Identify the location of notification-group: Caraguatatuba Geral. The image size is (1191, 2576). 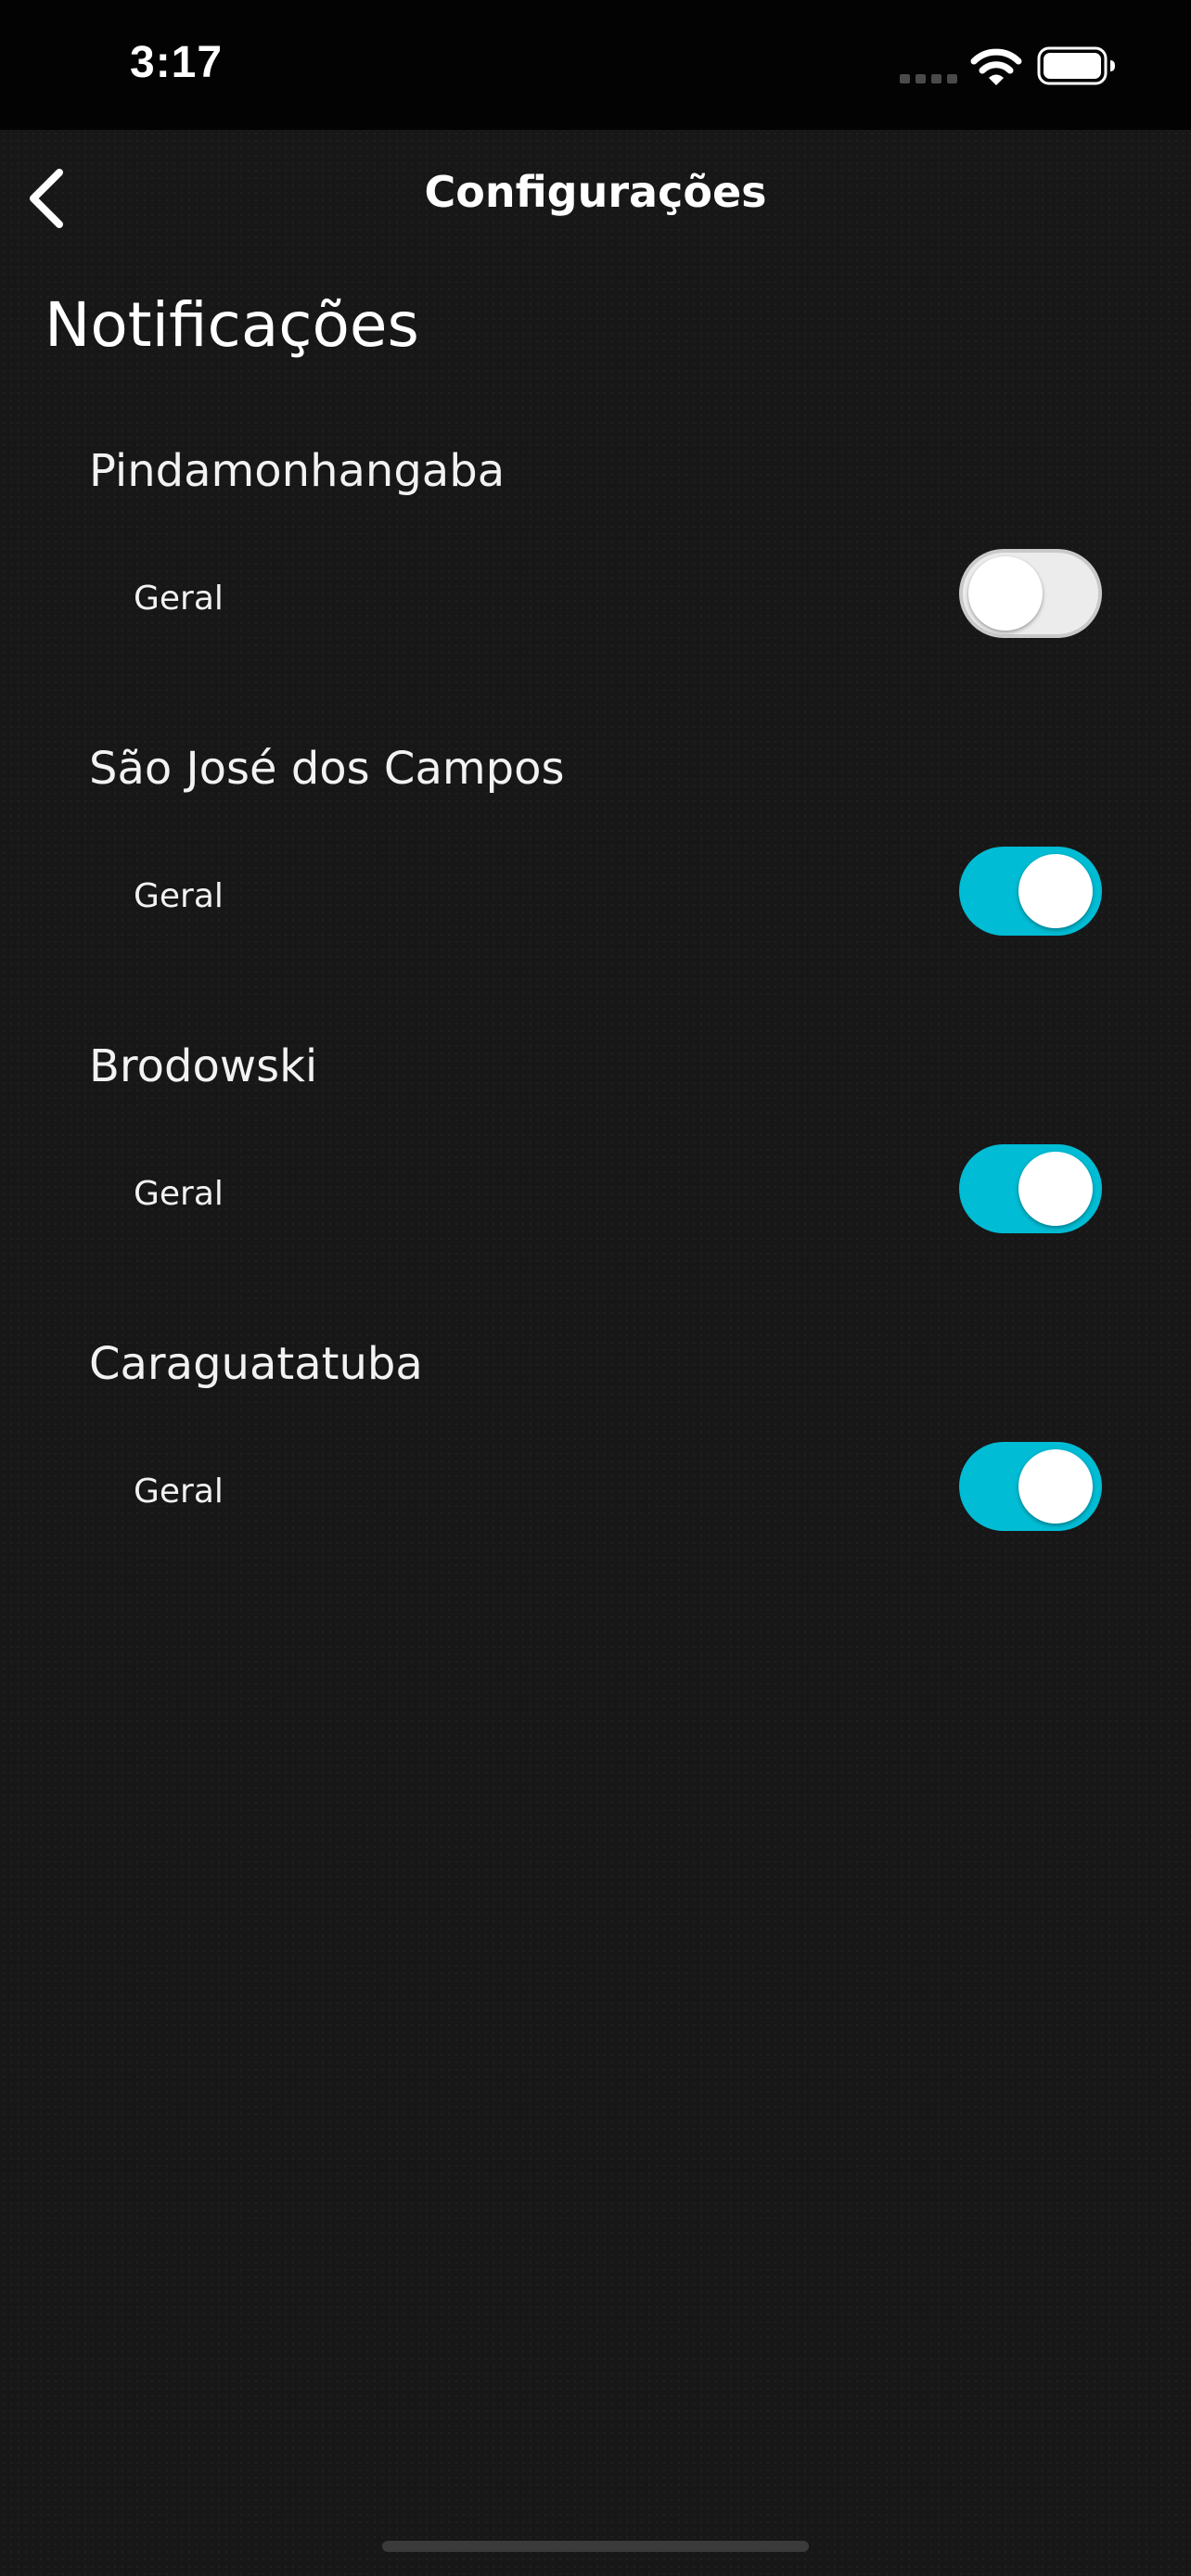
(595, 1477).